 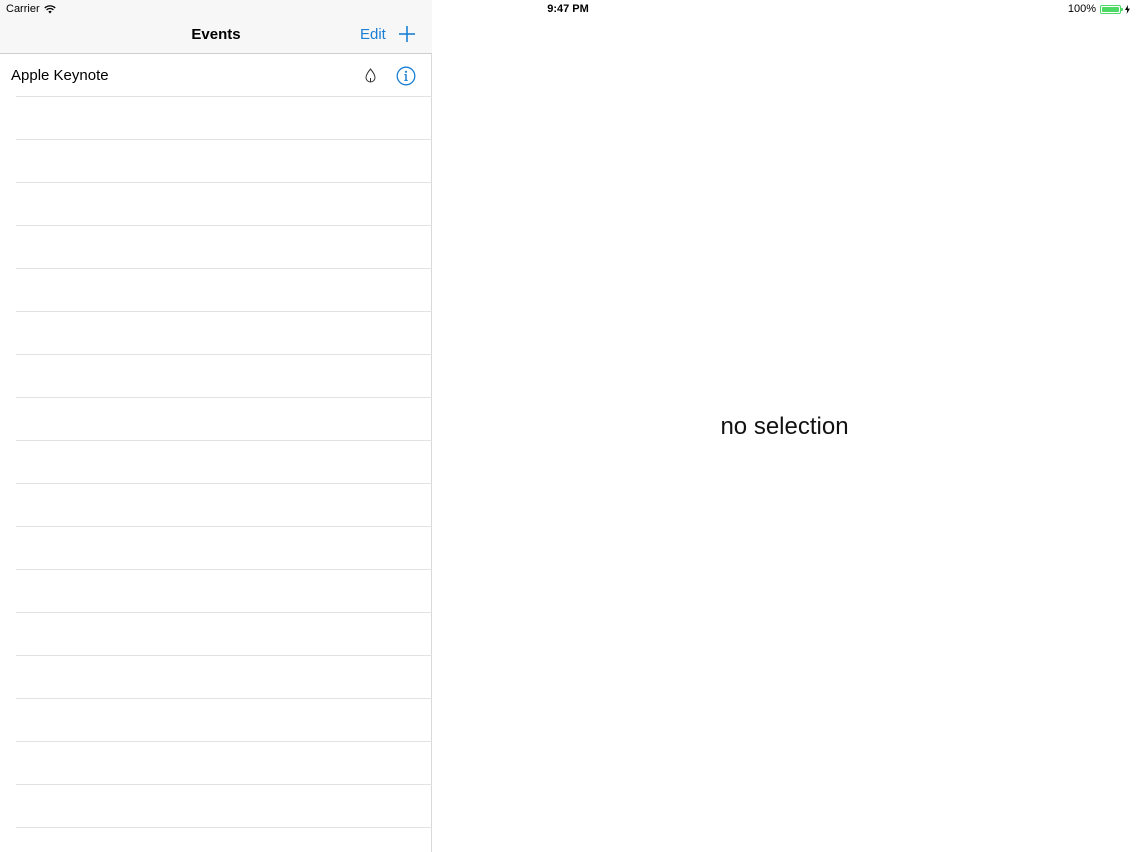 I want to click on status-bar: Carrier 9:47 PM 100%, so click(x=568, y=9).